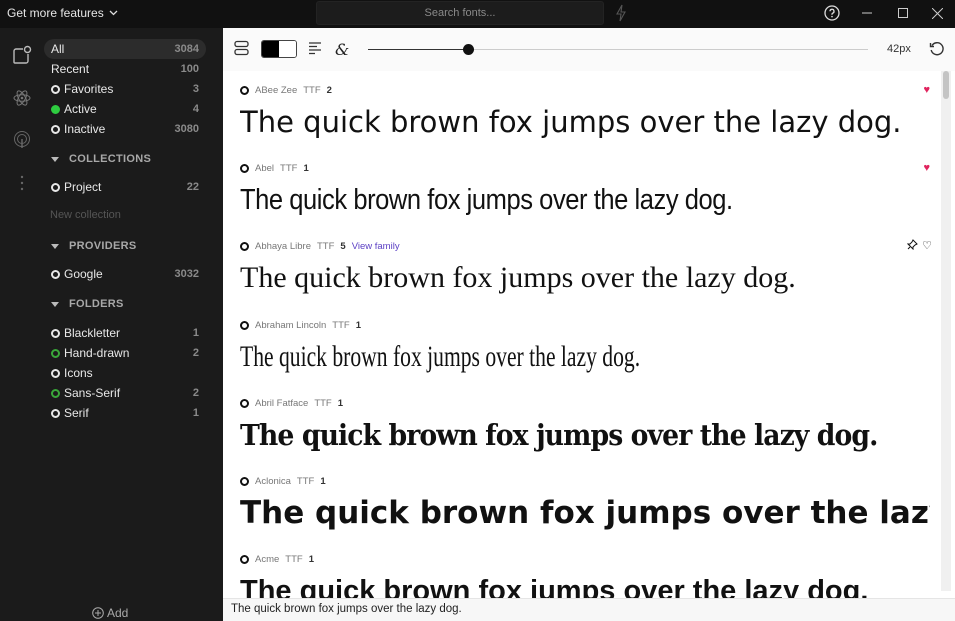 The width and height of the screenshot is (955, 621). I want to click on sidebar-item-hand-drawn: Hand-drawn 2, so click(125, 353).